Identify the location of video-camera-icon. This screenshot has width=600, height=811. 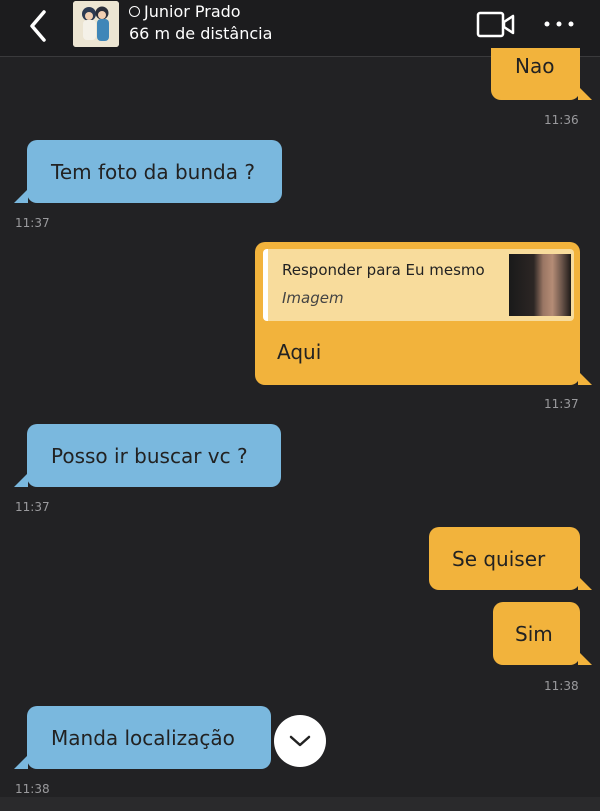
(495, 24).